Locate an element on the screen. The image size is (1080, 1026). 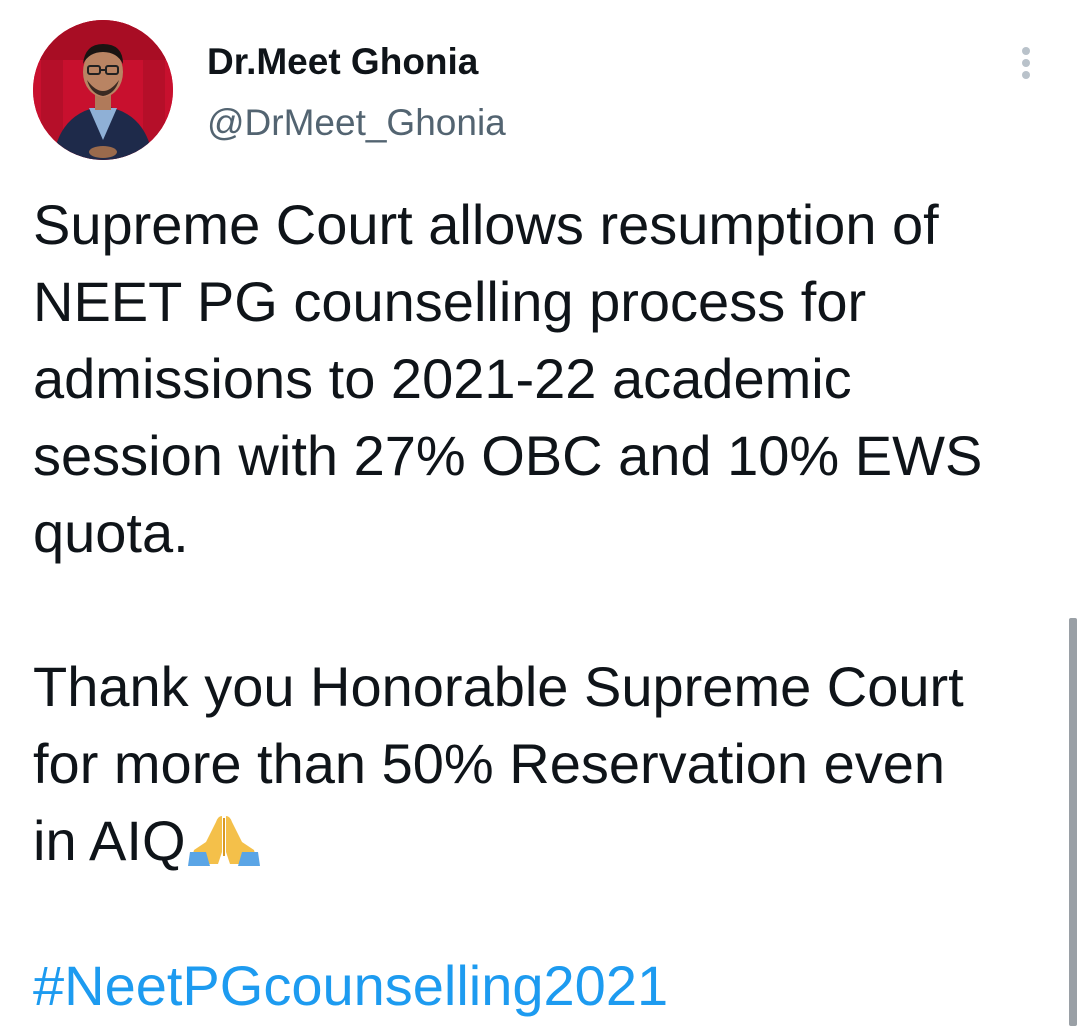
tweet-line: admissions to 2021-22 academic is located at coordinates (442, 378).